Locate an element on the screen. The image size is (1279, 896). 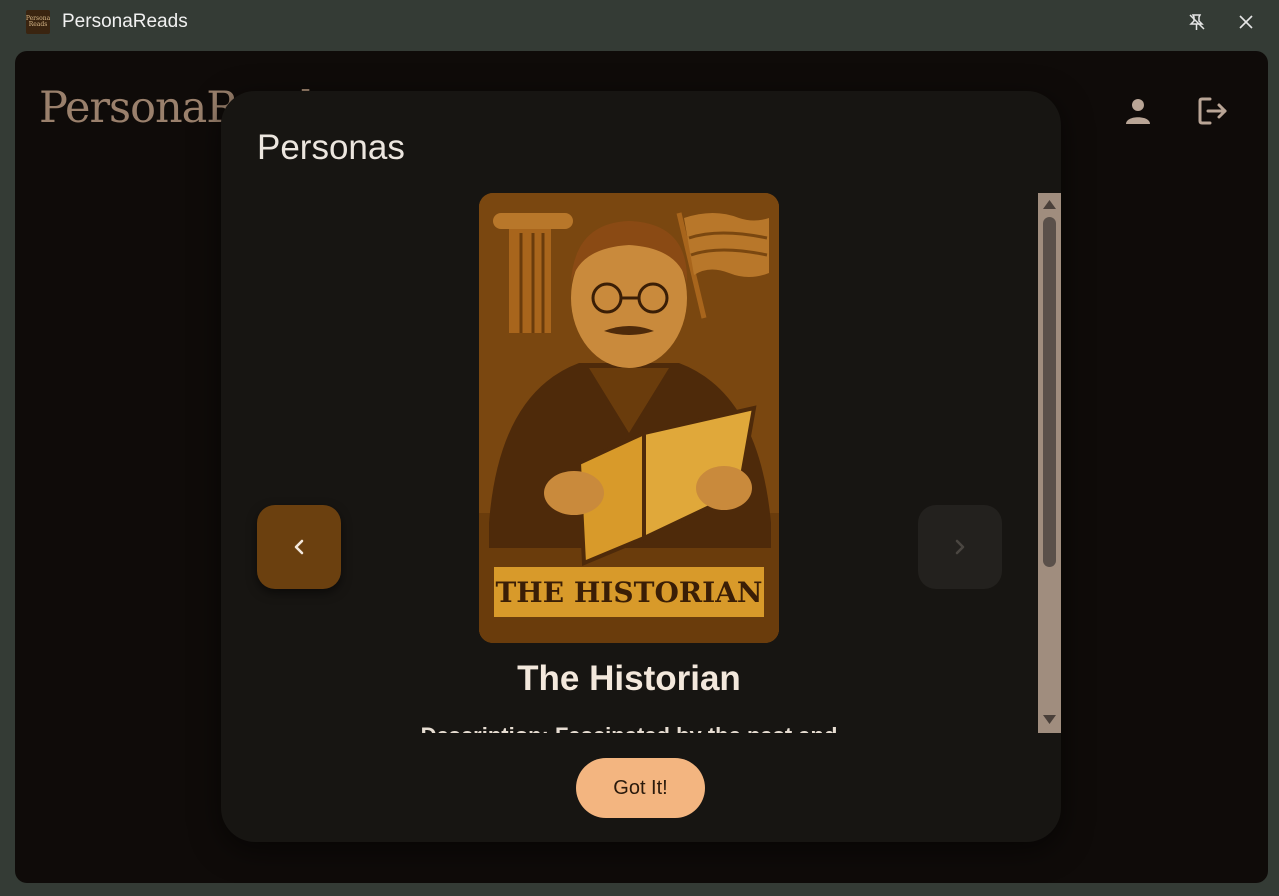
chevron-right-icon is located at coordinates (960, 547).